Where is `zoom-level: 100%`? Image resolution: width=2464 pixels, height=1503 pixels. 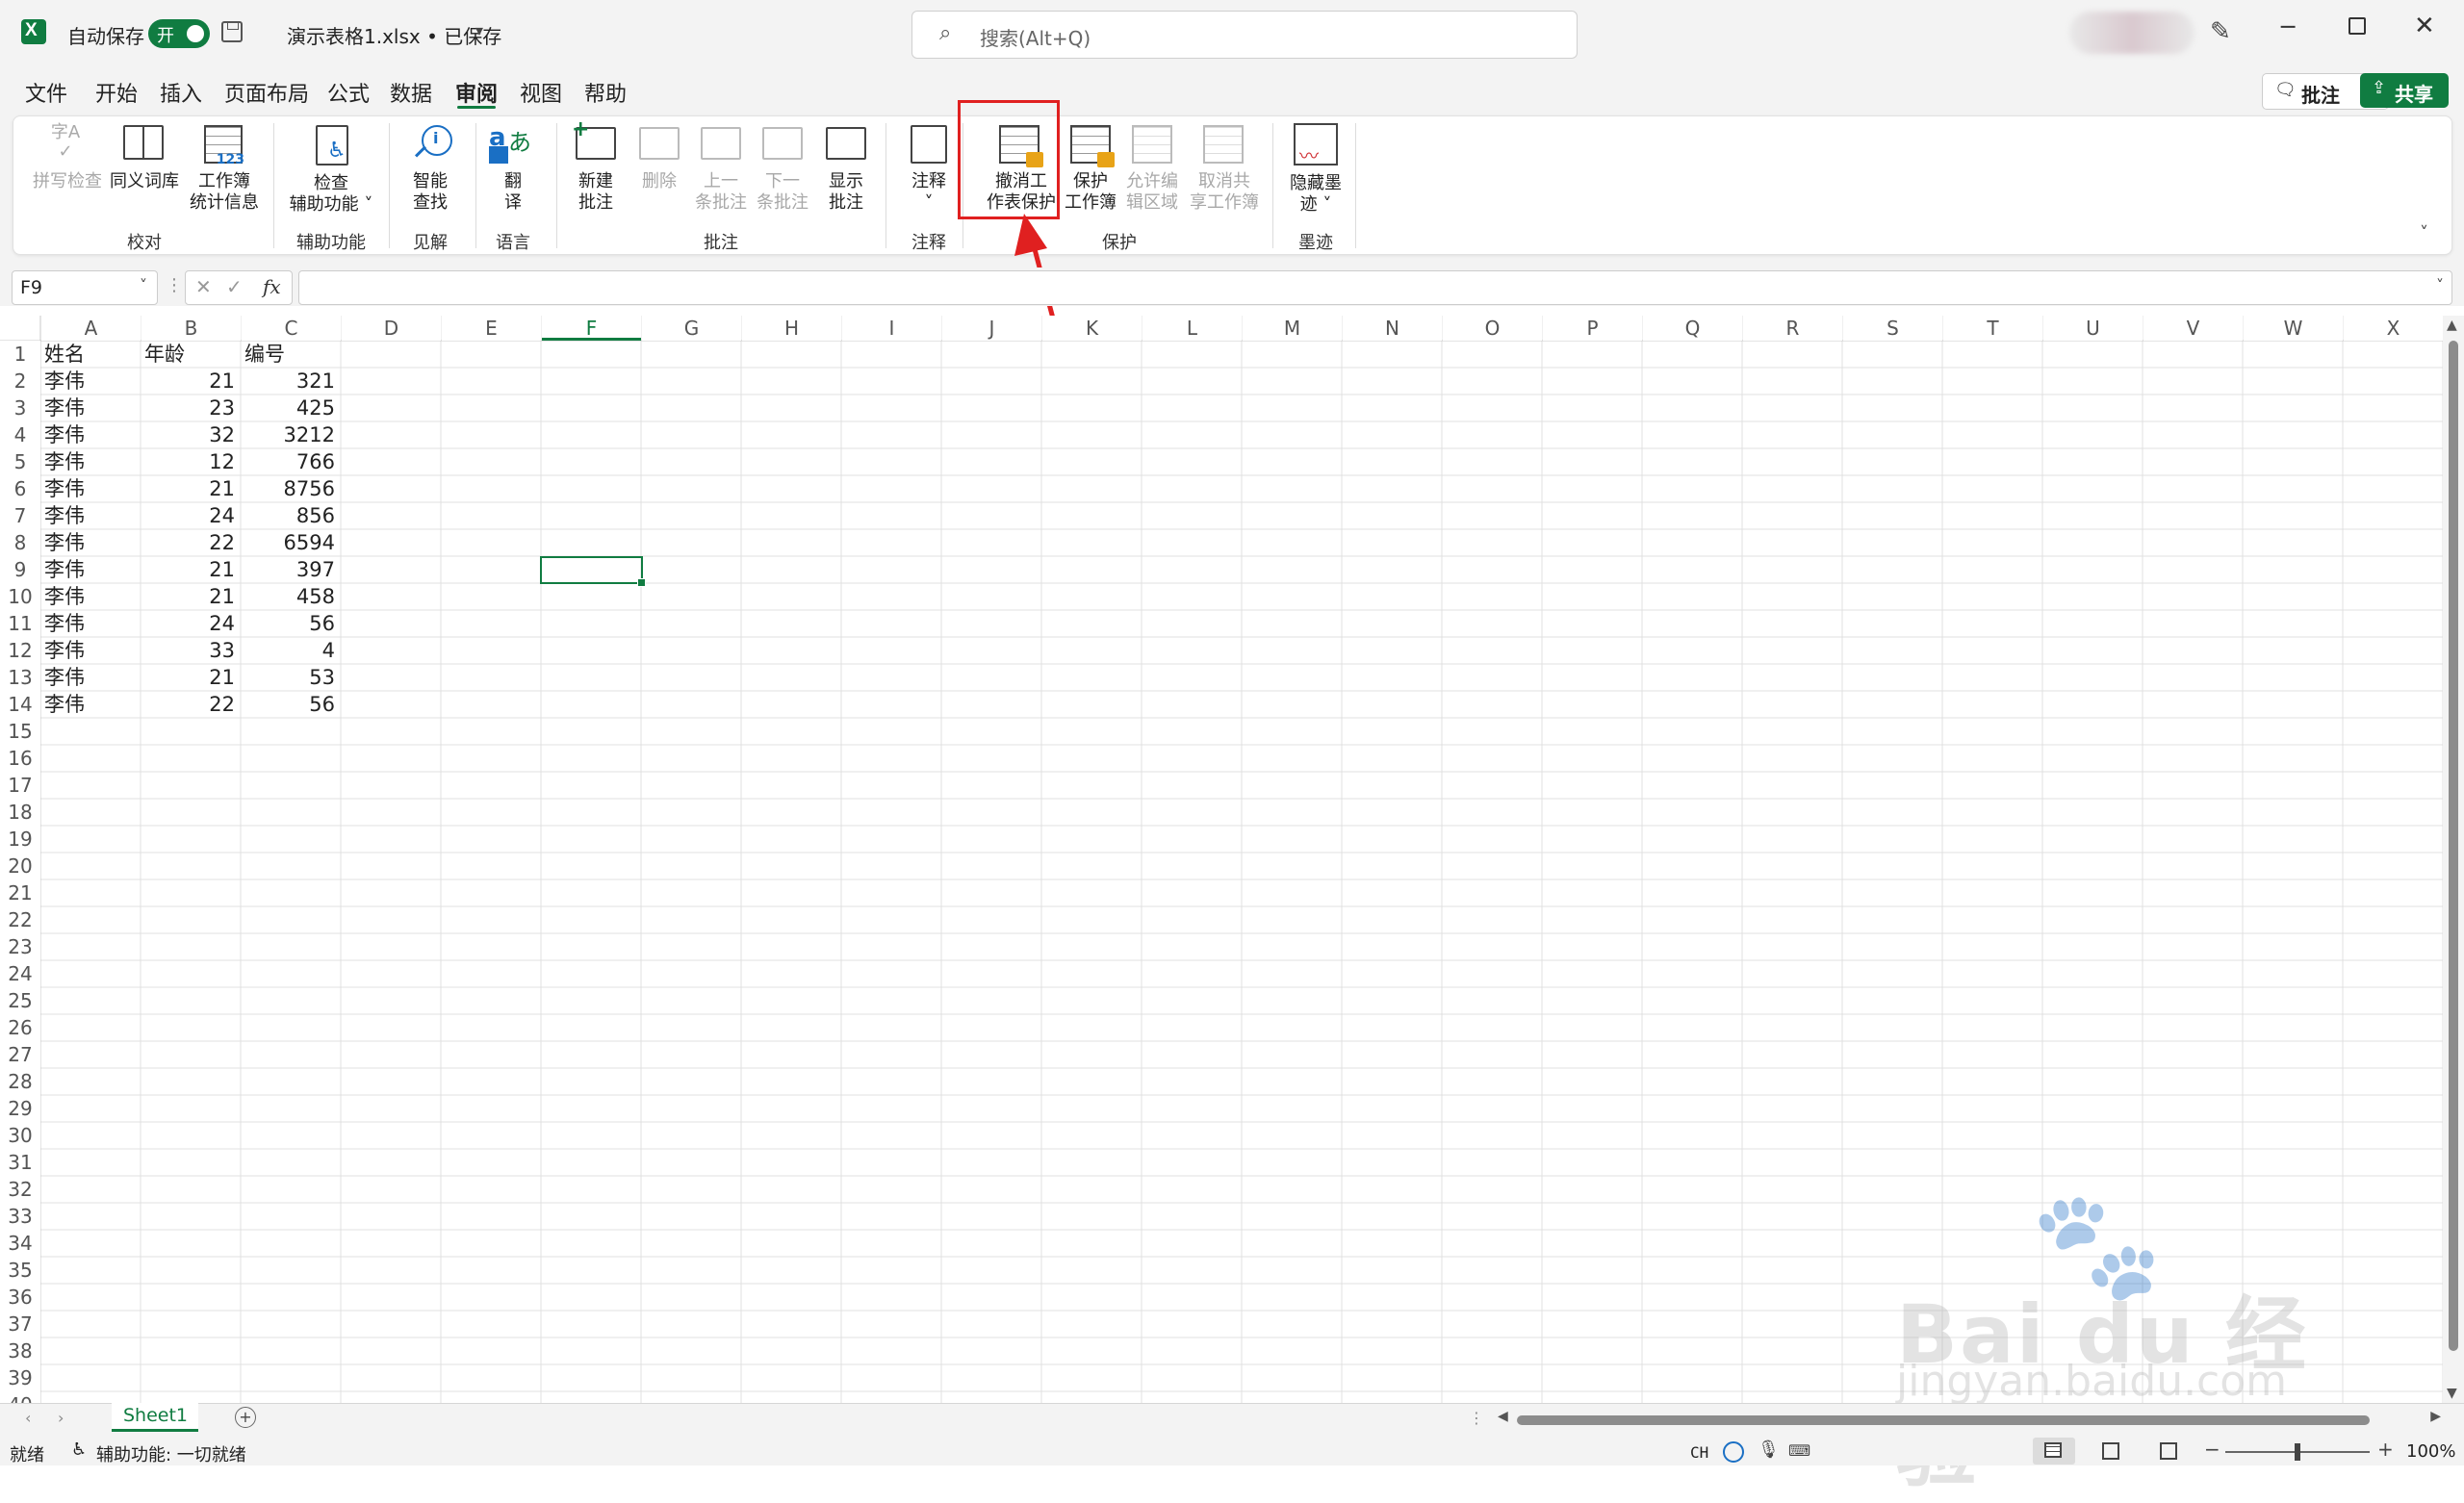
zoom-level: 100% is located at coordinates (2430, 1451).